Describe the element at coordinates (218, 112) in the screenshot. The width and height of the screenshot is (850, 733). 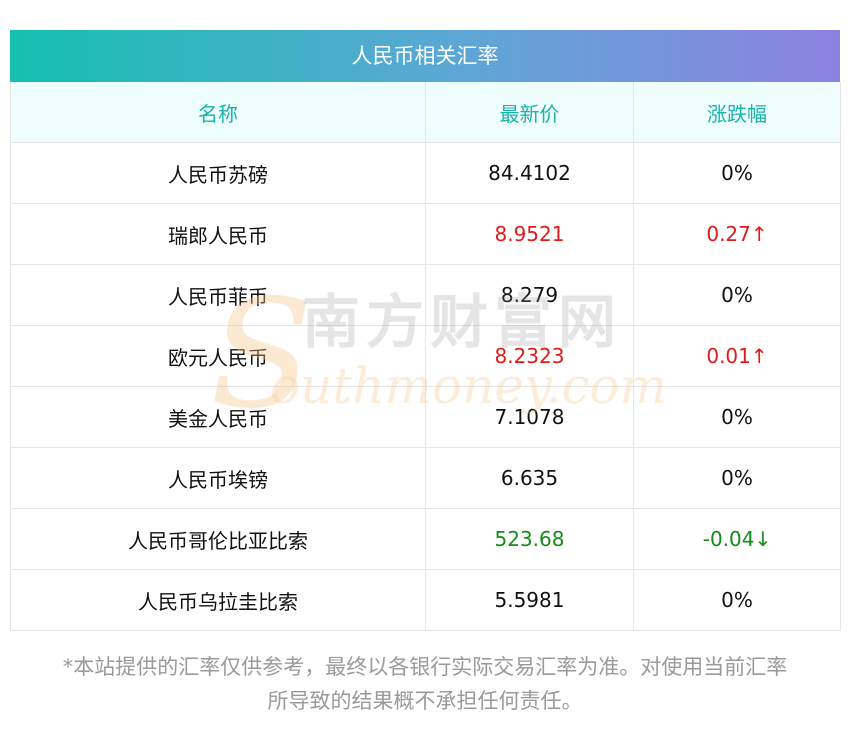
I see `header-name: 名称` at that location.